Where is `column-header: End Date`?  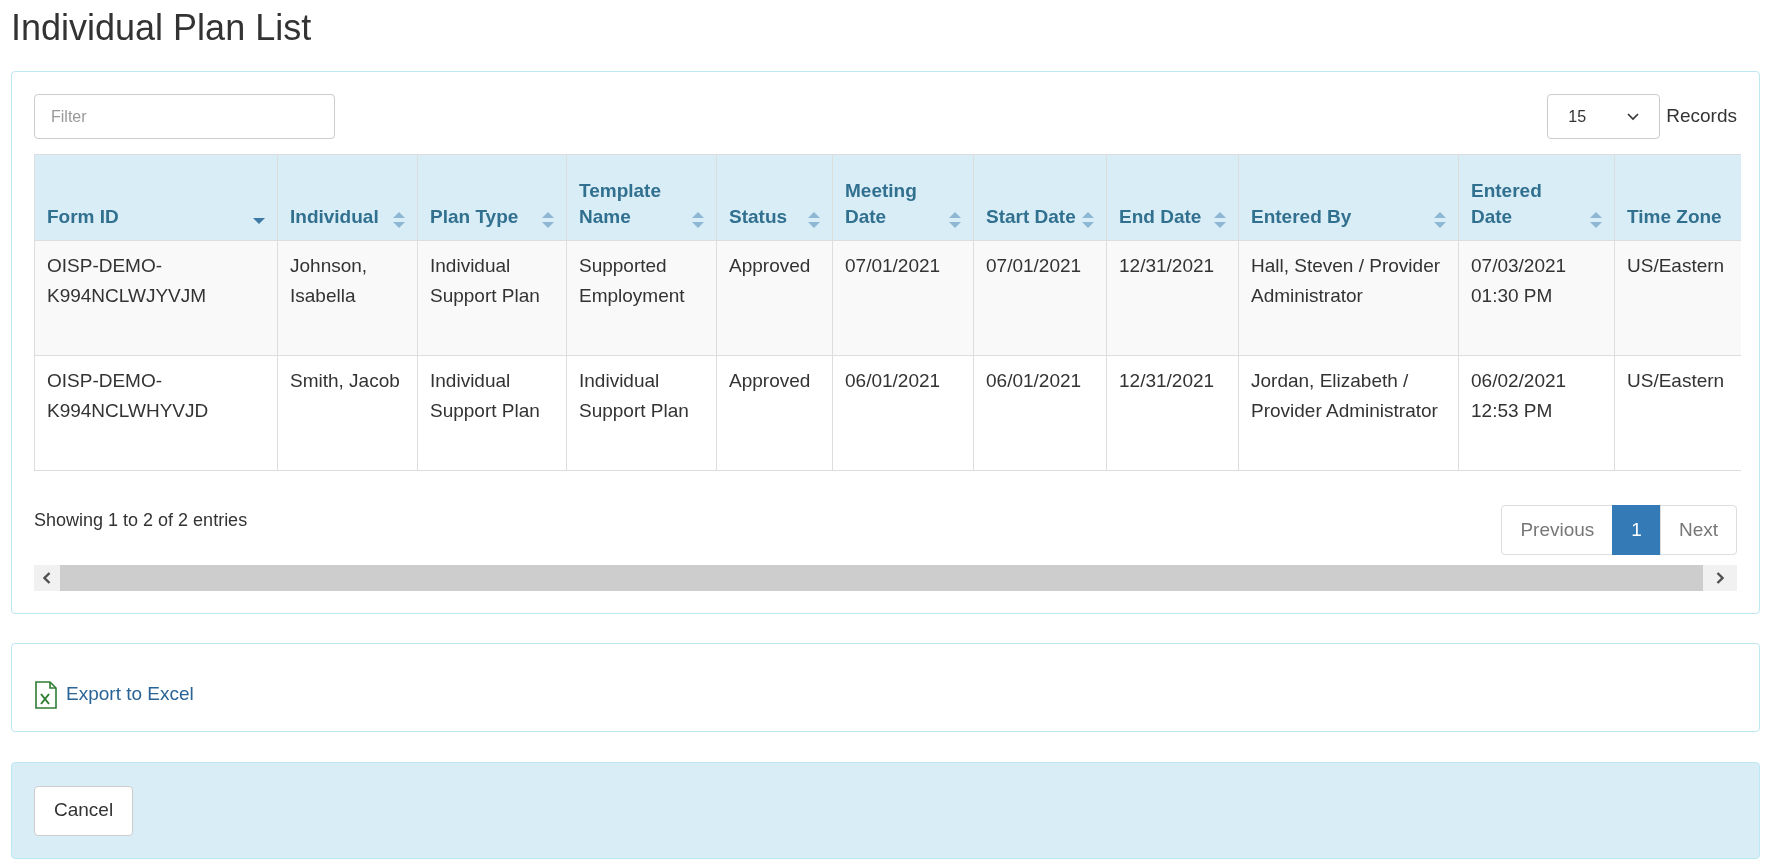
column-header: End Date is located at coordinates (1172, 197).